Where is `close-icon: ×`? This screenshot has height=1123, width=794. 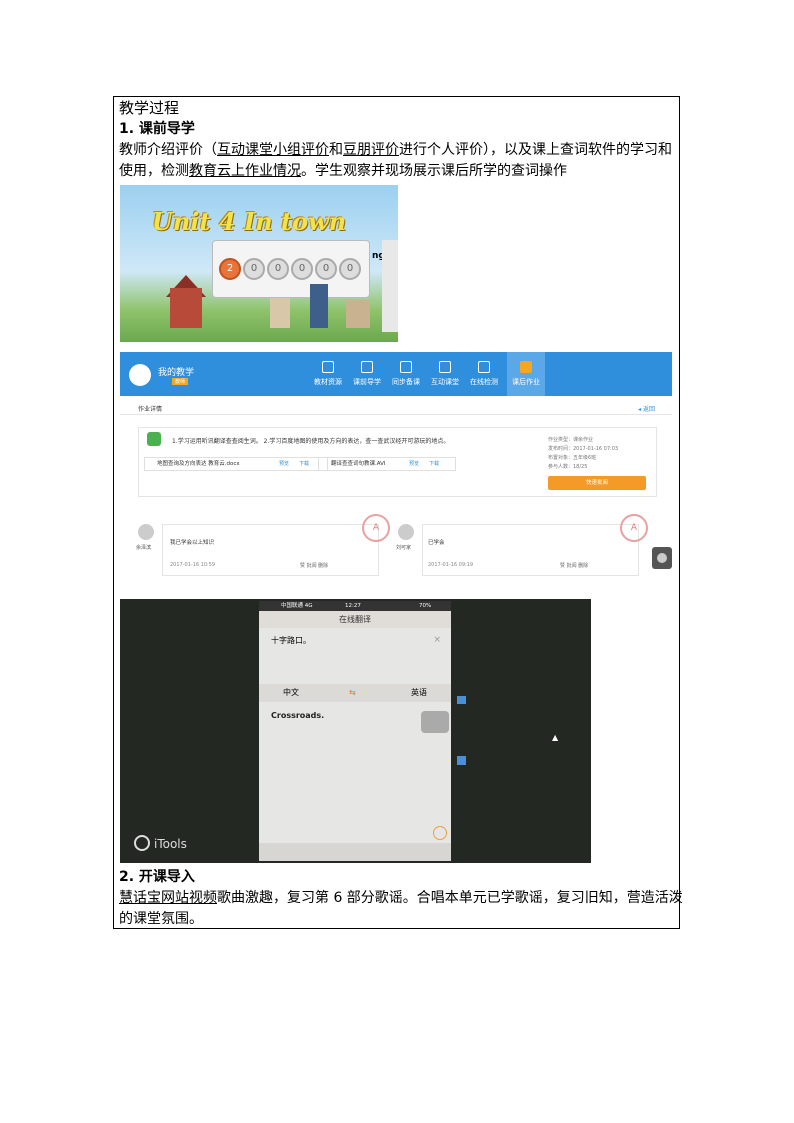 close-icon: × is located at coordinates (437, 640).